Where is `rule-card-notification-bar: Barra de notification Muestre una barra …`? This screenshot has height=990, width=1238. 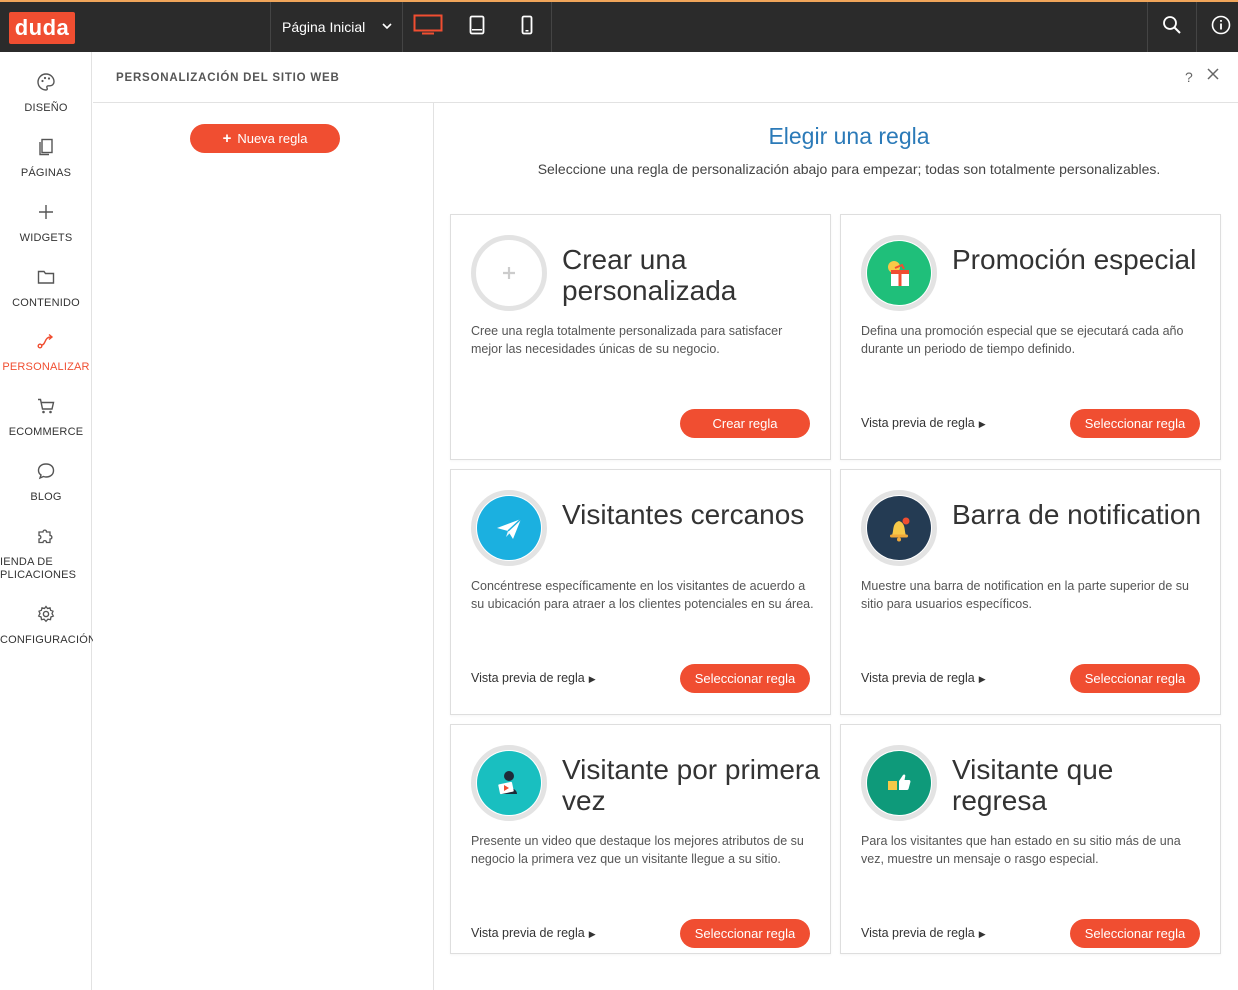
rule-card-notification-bar: Barra de notification Muestre una barra … is located at coordinates (1030, 592).